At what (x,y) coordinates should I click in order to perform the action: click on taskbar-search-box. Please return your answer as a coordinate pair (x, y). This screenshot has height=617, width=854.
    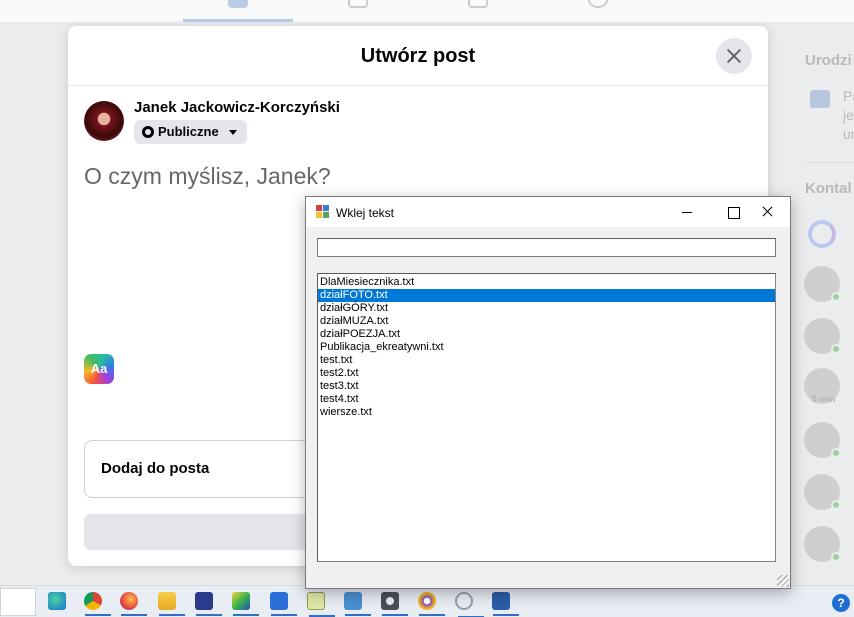
    Looking at the image, I should click on (18, 602).